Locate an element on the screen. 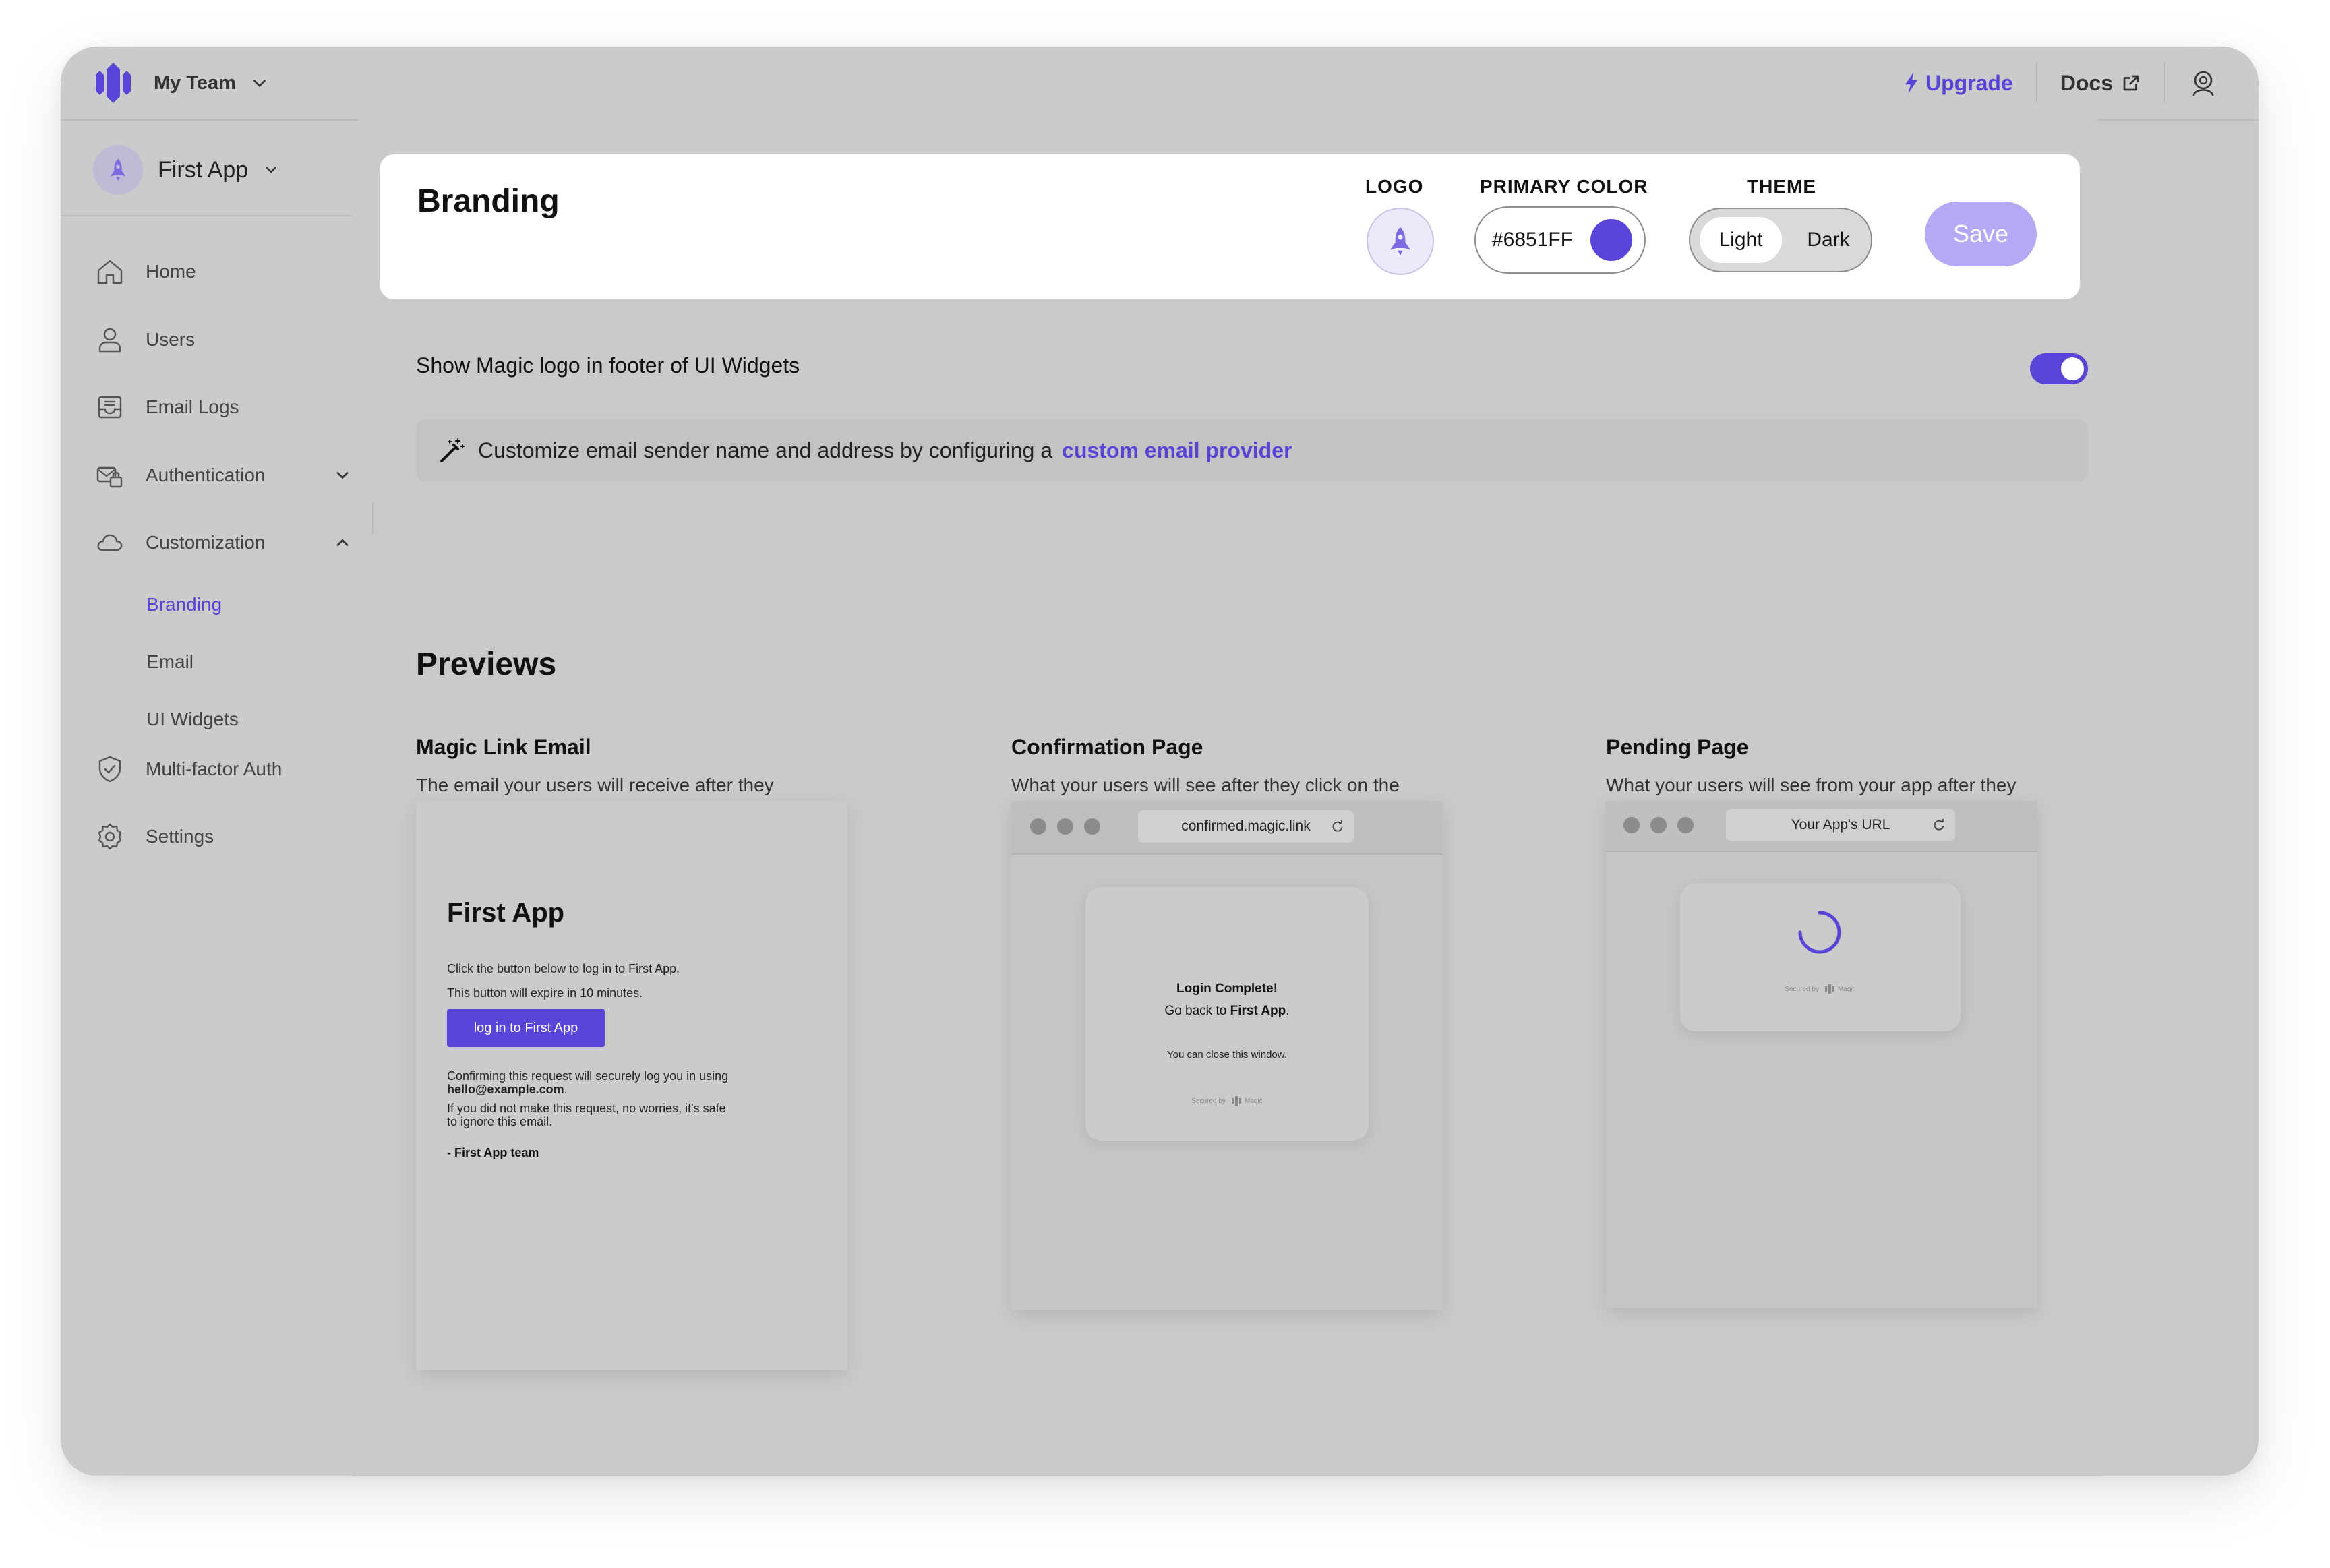 The width and height of the screenshot is (2330, 1568). theme-label: THEME is located at coordinates (1781, 186).